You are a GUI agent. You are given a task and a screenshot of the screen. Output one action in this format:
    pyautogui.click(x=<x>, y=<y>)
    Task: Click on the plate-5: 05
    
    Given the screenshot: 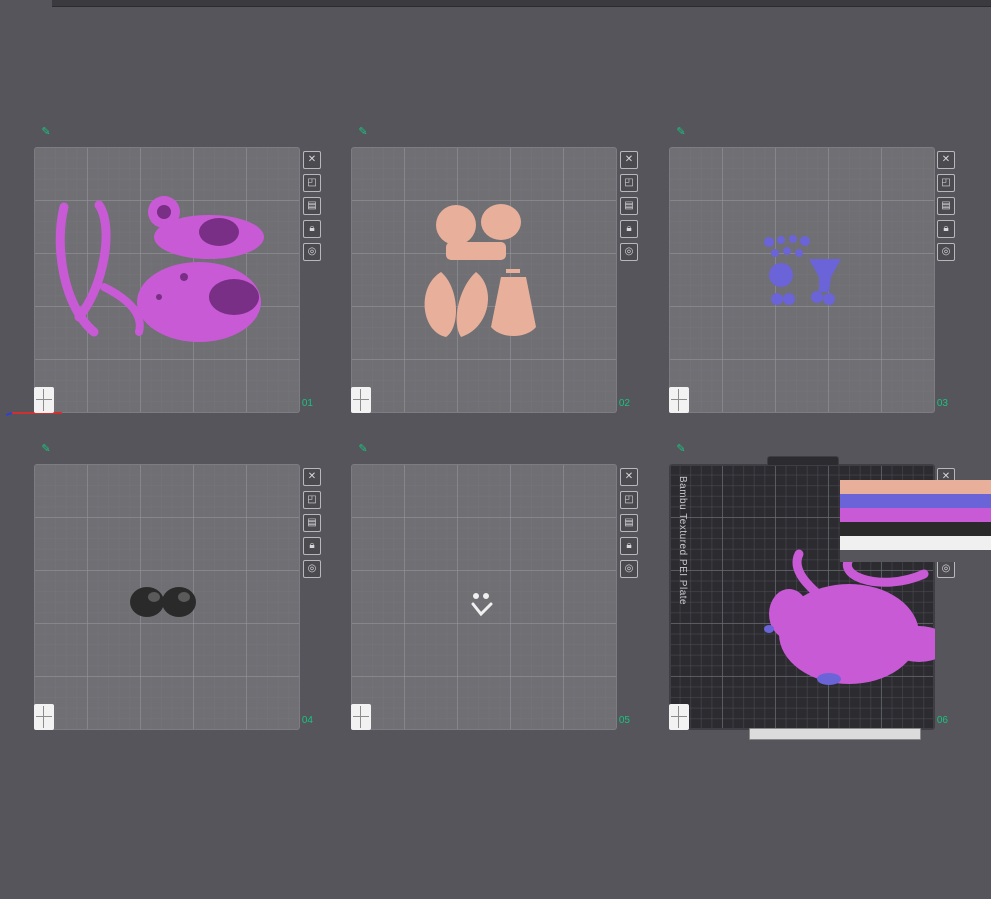 What is the action you would take?
    pyautogui.click(x=490, y=597)
    